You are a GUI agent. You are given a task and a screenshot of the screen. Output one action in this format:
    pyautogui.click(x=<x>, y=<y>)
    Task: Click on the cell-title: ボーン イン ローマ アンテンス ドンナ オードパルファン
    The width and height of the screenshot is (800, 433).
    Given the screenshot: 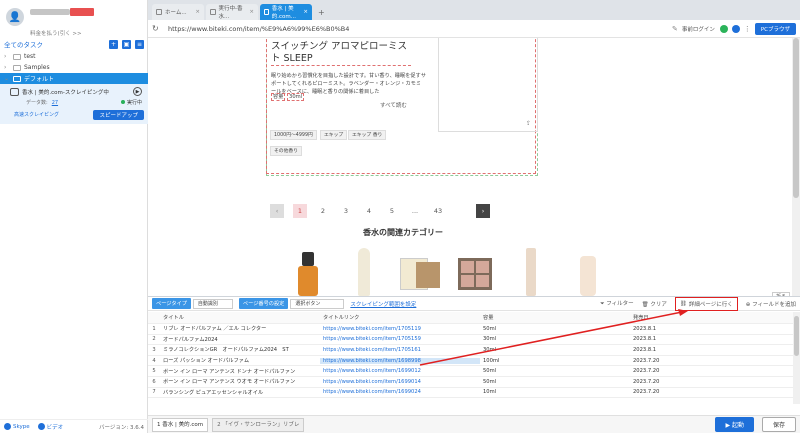 What is the action you would take?
    pyautogui.click(x=240, y=371)
    